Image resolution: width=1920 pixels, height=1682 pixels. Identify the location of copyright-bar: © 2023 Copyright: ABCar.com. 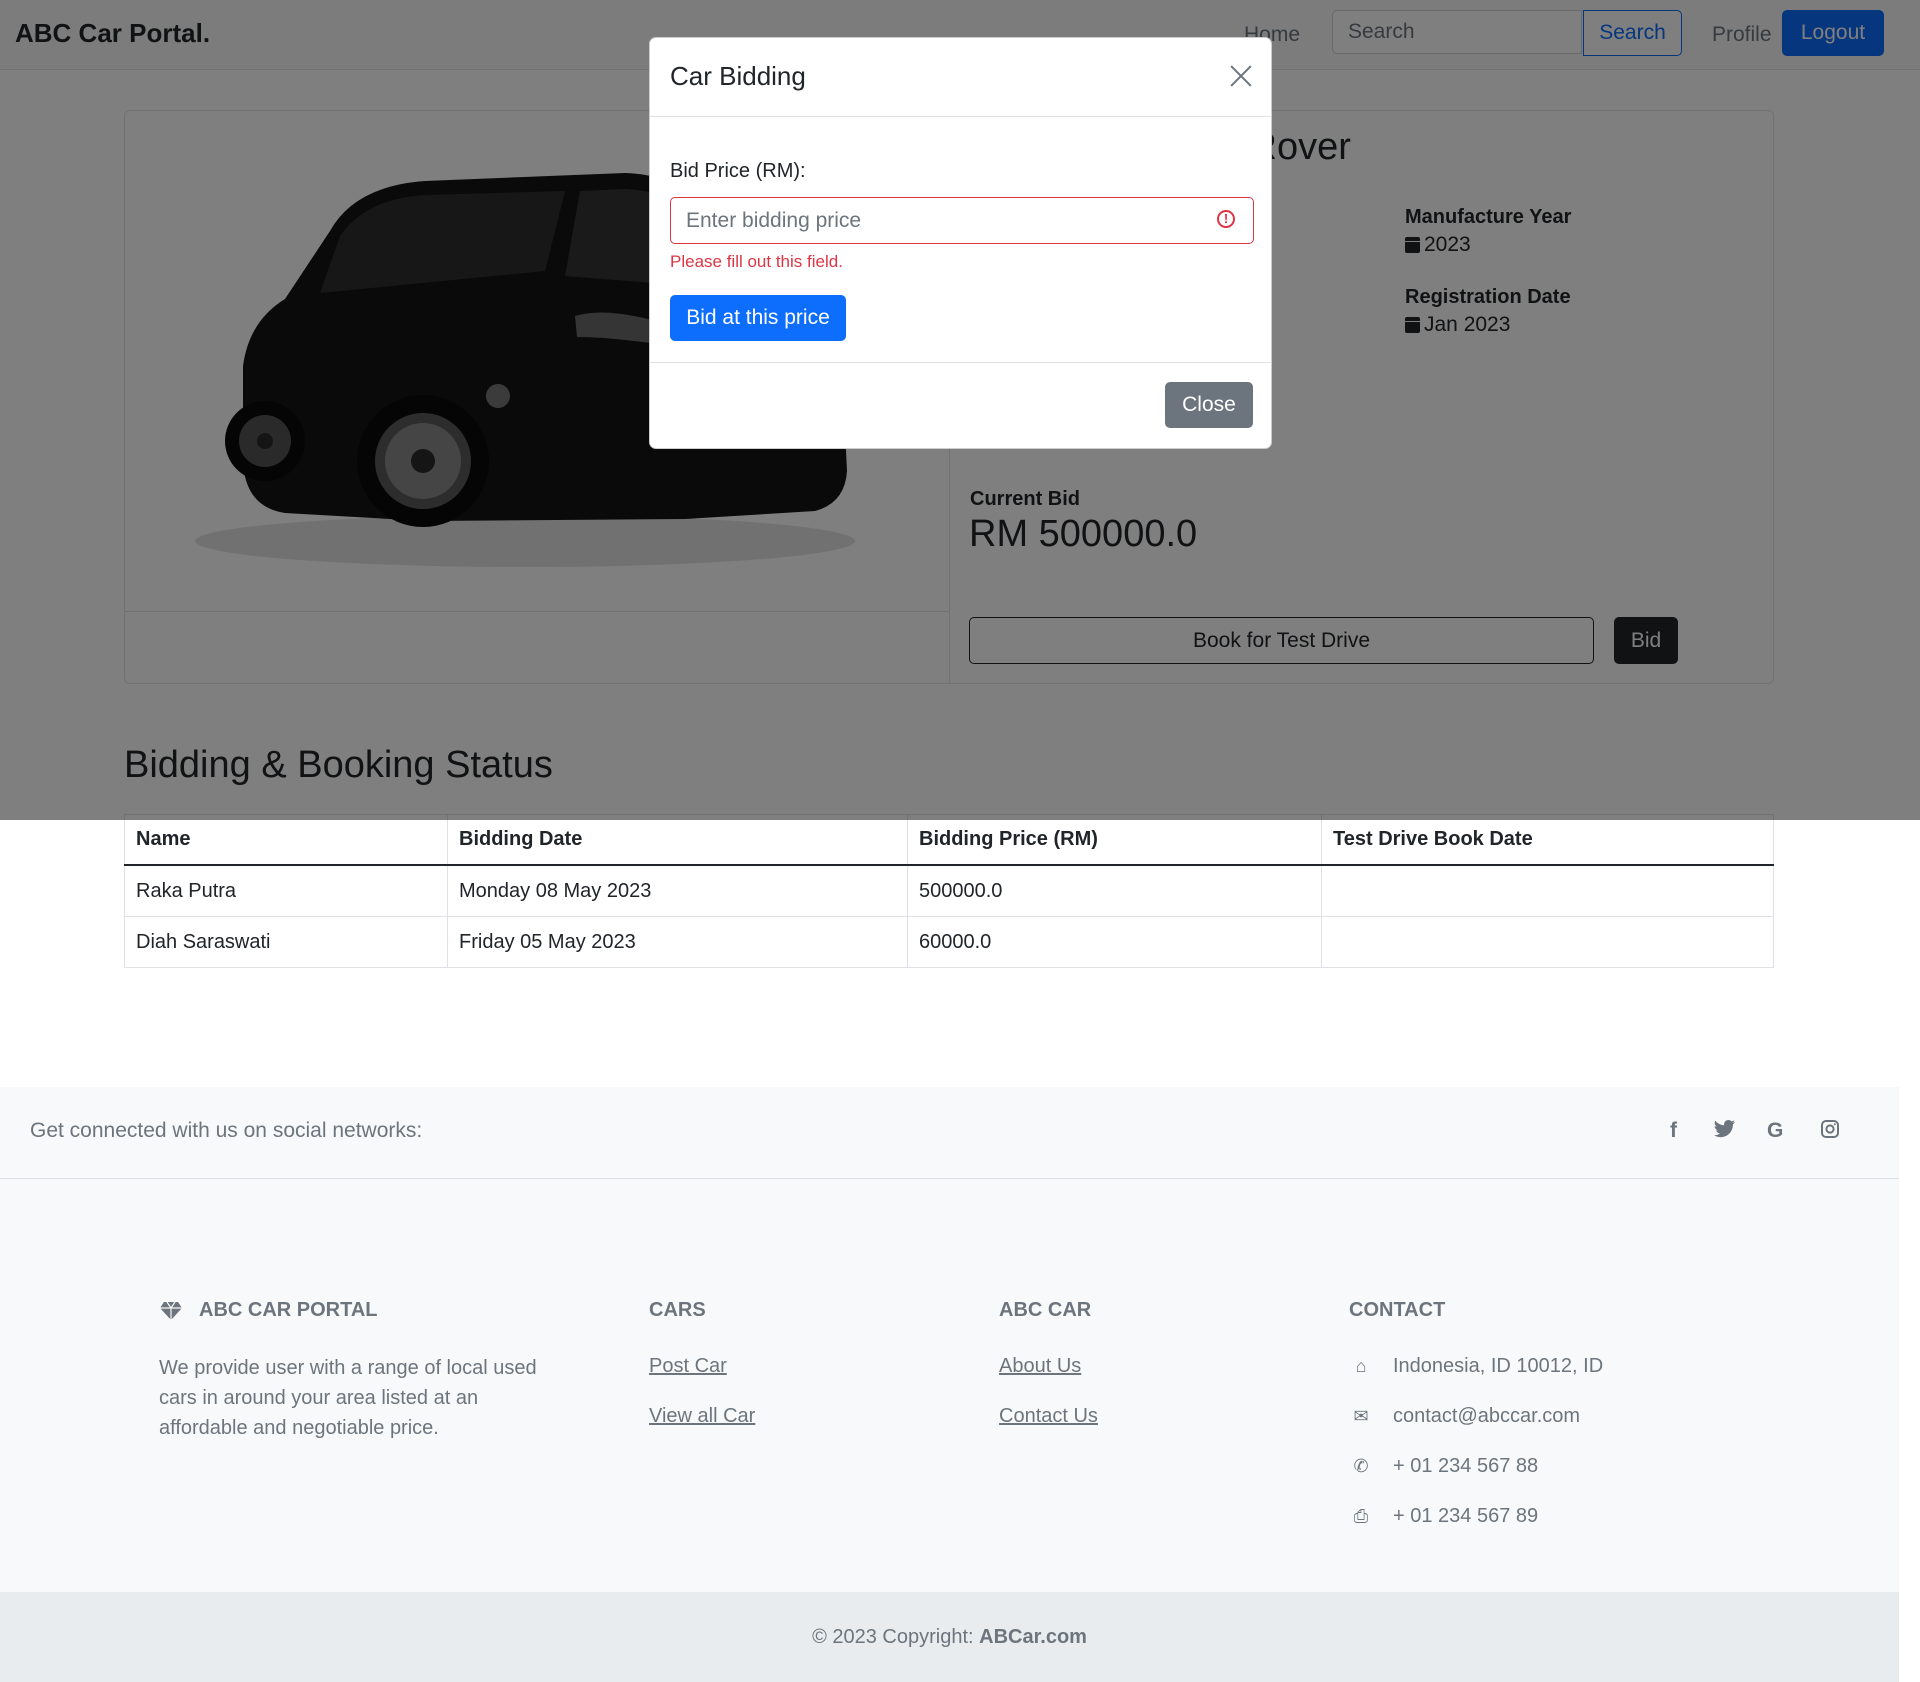
(949, 1637).